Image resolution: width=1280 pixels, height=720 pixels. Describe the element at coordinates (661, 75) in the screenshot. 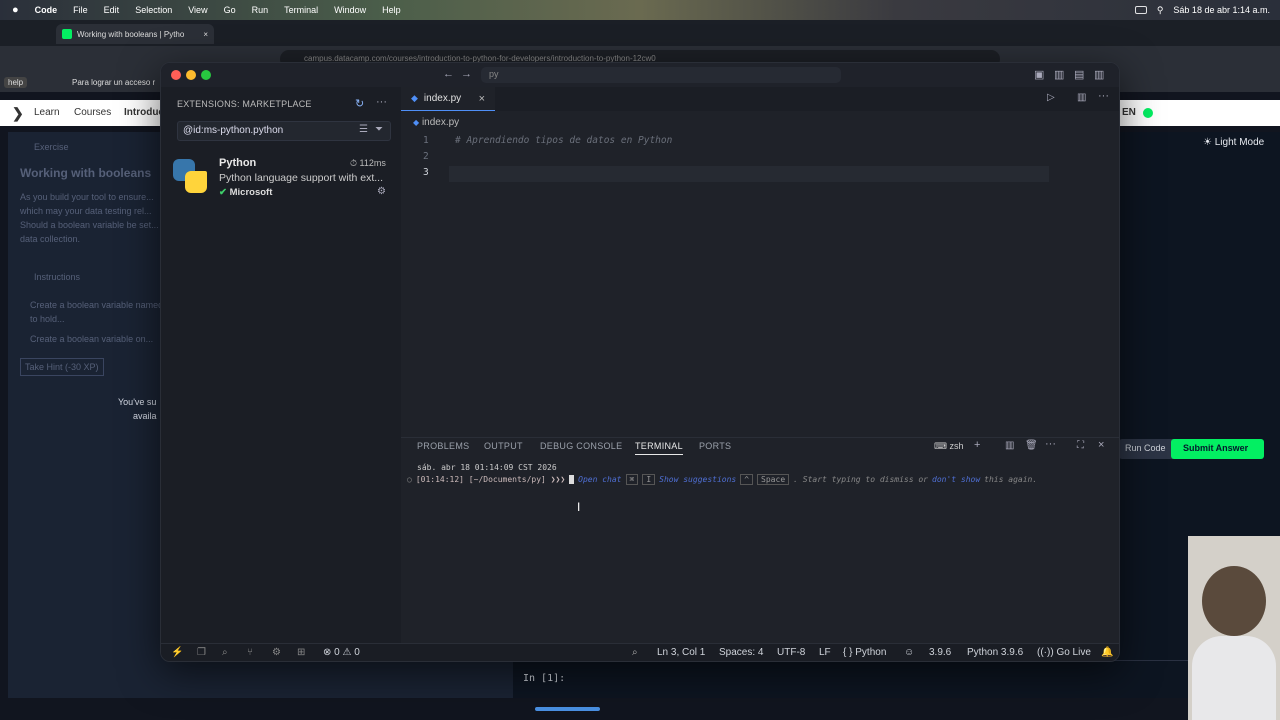

I see `command-center: py` at that location.